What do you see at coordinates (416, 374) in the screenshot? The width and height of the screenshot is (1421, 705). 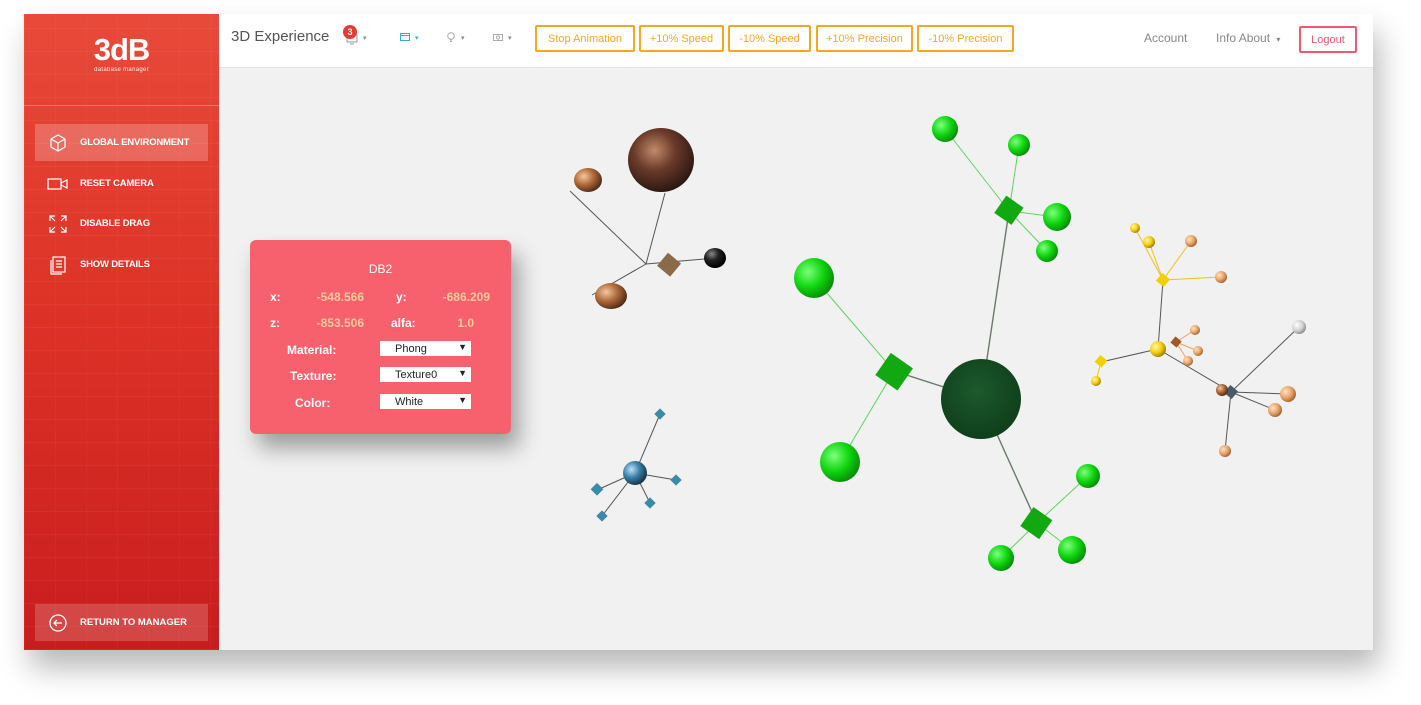 I see `texture-value: Texture0` at bounding box center [416, 374].